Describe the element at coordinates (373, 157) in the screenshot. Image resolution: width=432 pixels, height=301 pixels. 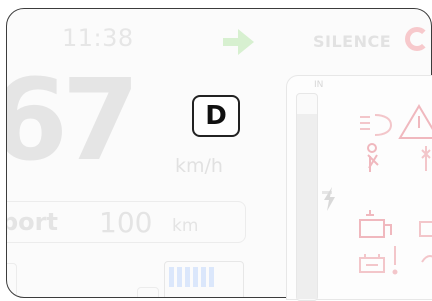
I see `seatbelt-icon` at that location.